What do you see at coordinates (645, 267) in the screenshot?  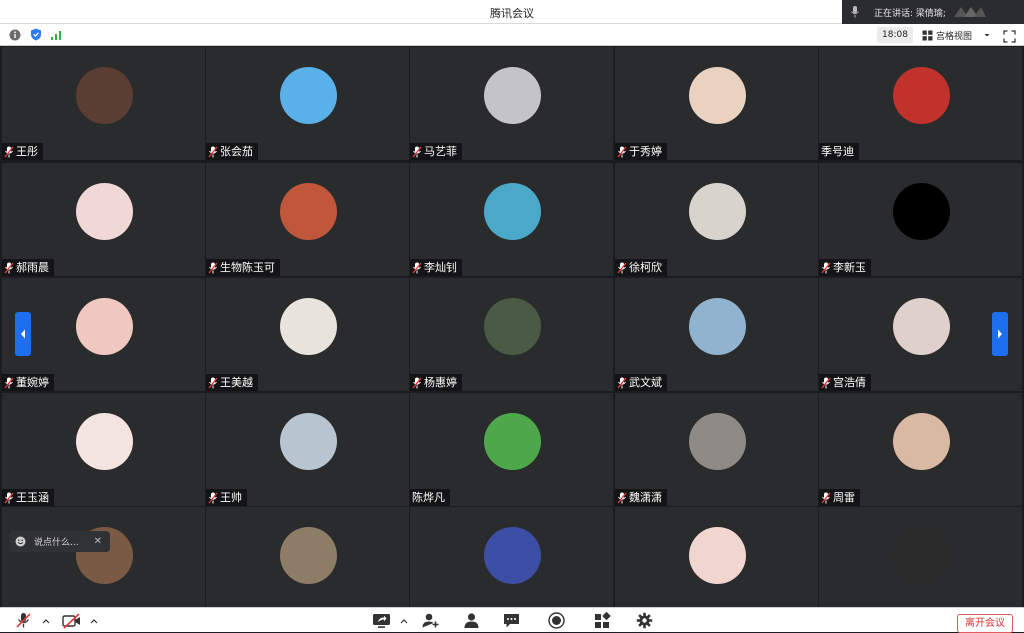 I see `participant-name: 徐柯欣` at bounding box center [645, 267].